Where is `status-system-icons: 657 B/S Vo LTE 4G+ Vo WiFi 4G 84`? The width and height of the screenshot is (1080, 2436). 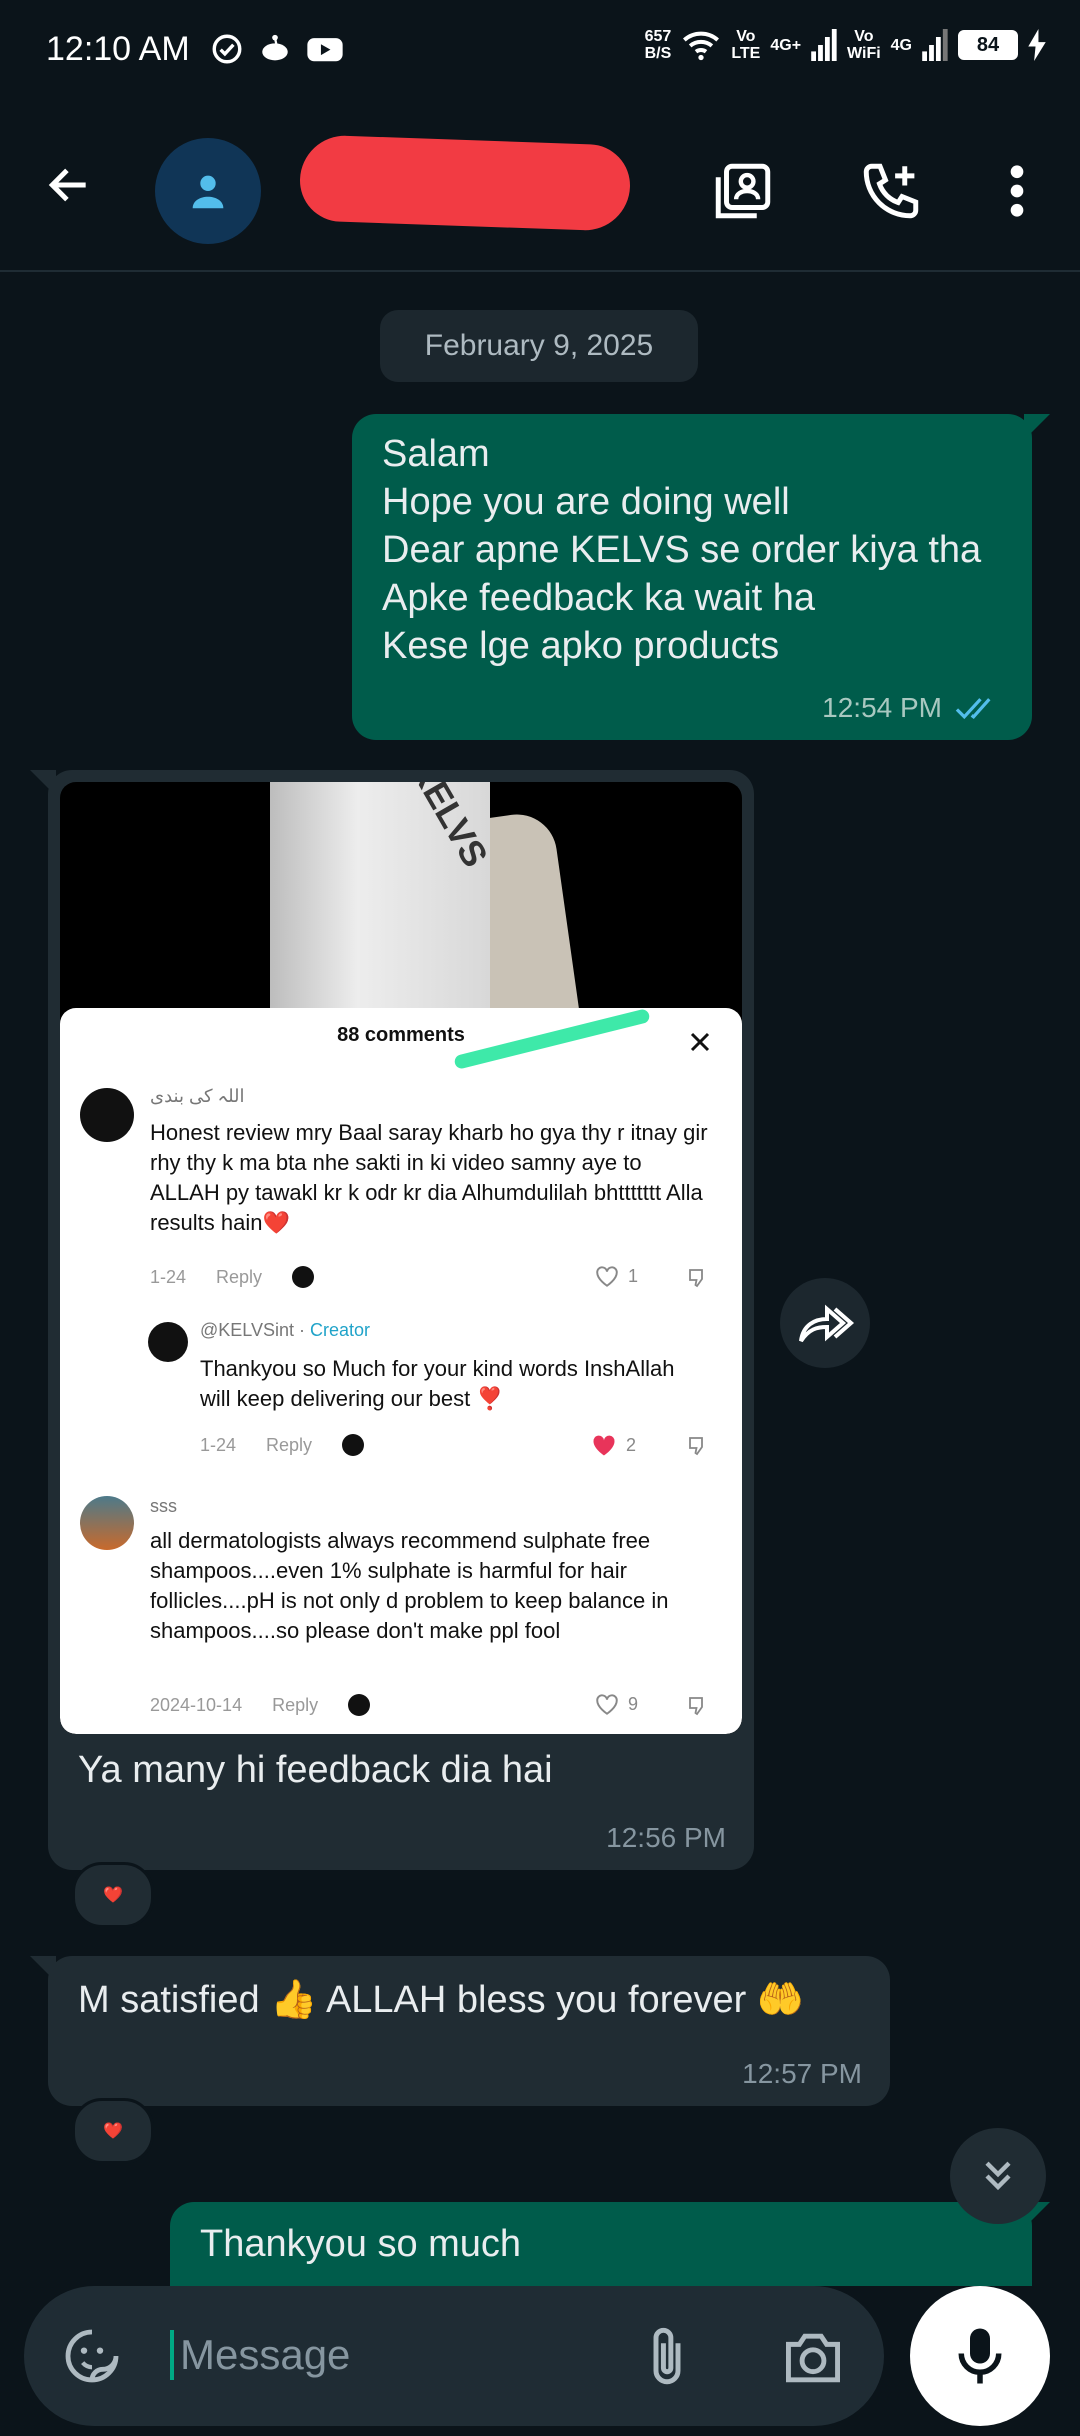
status-system-icons: 657 B/S Vo LTE 4G+ Vo WiFi 4G 84 is located at coordinates (845, 45).